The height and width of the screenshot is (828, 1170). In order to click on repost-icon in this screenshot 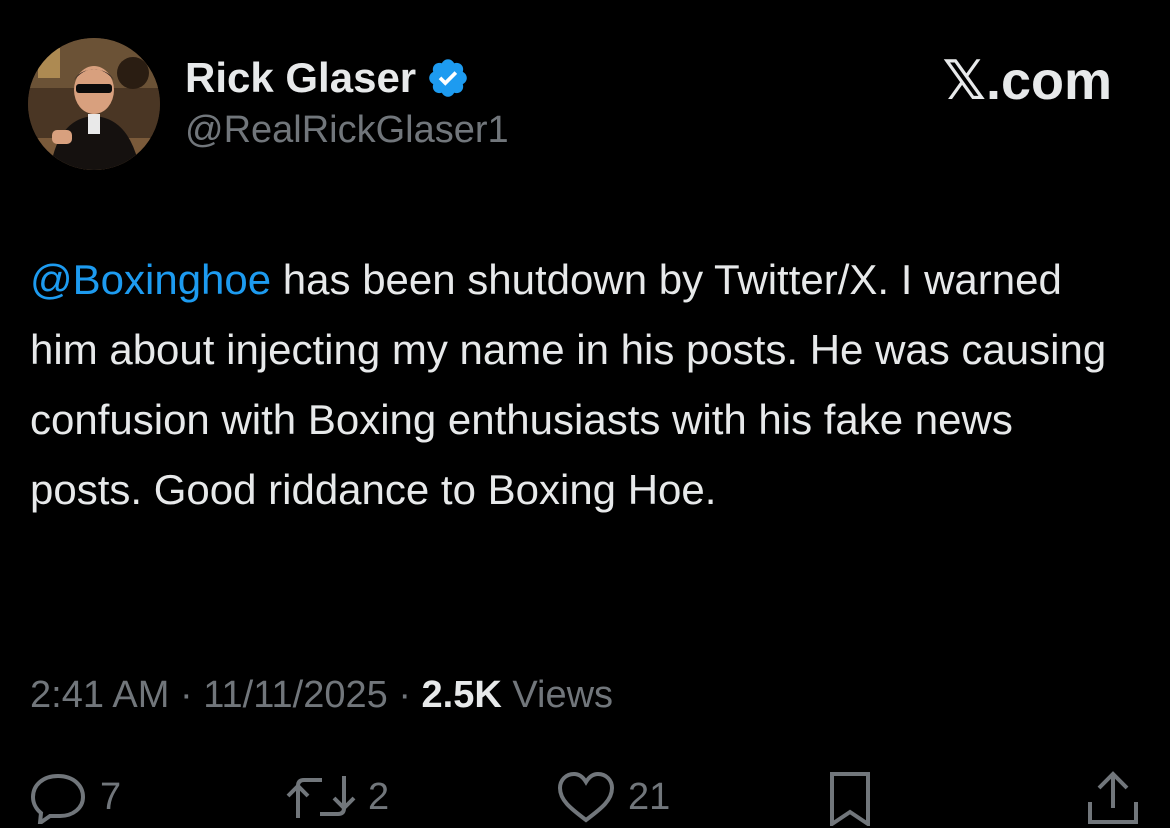, I will do `click(321, 797)`.